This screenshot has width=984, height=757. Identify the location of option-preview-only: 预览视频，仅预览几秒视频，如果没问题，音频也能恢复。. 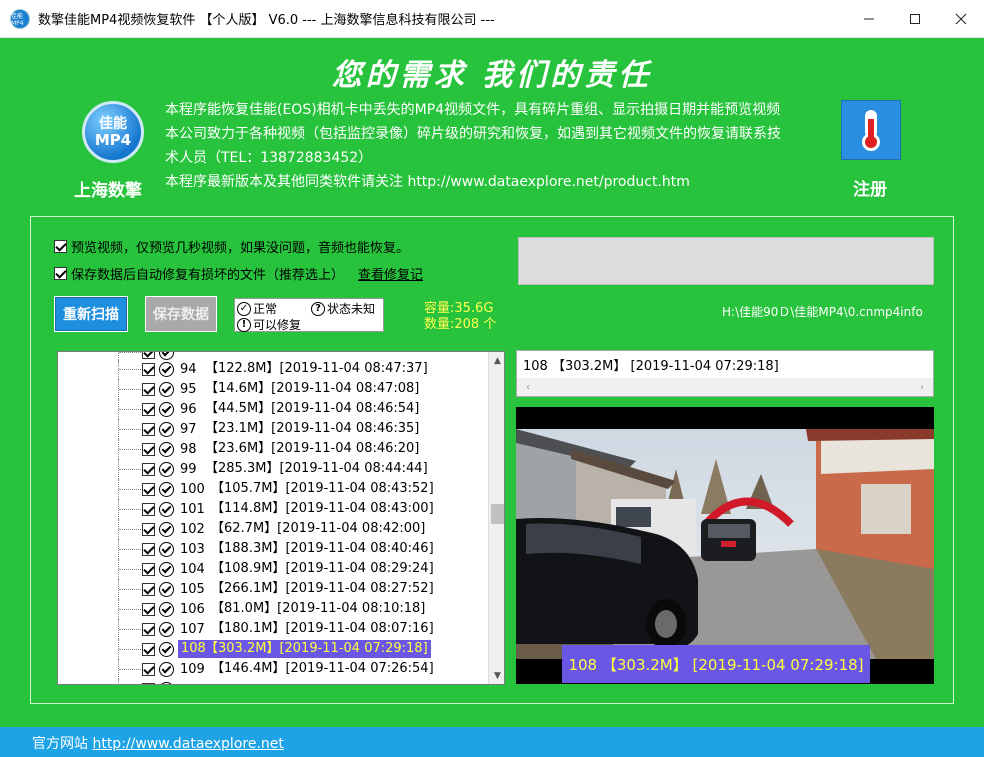
(231, 246).